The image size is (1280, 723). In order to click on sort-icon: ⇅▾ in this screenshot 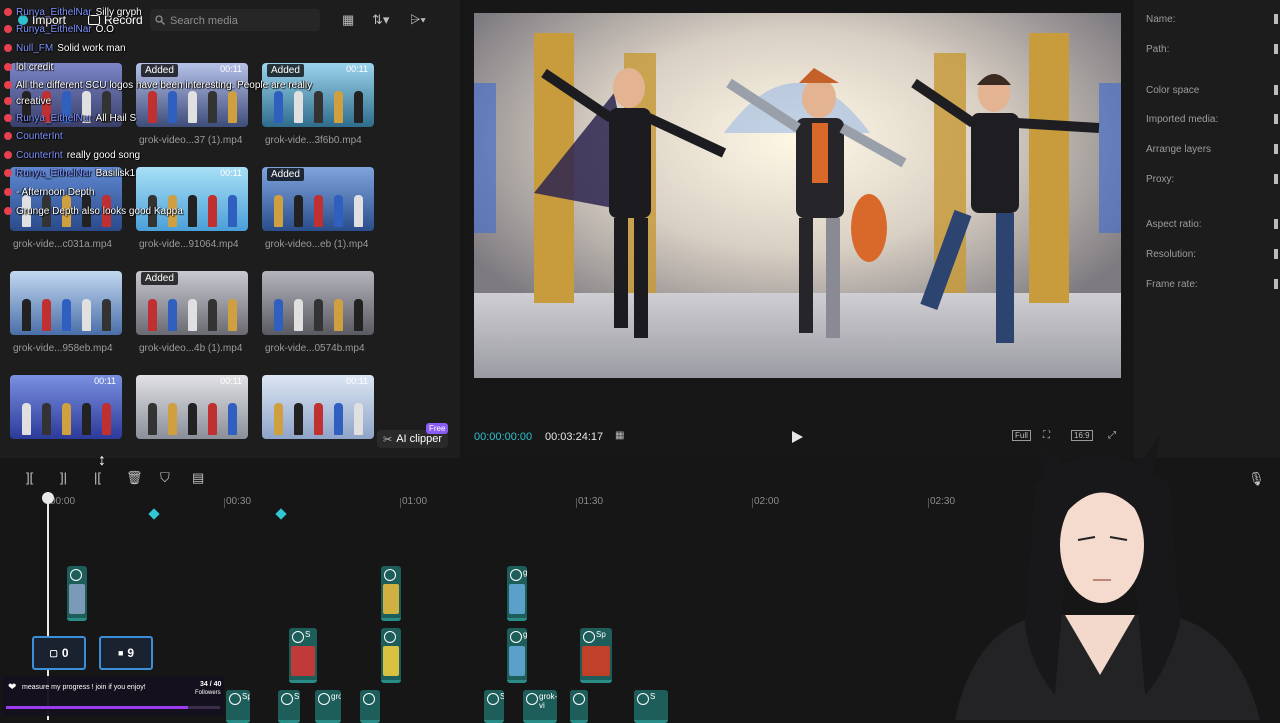, I will do `click(380, 20)`.